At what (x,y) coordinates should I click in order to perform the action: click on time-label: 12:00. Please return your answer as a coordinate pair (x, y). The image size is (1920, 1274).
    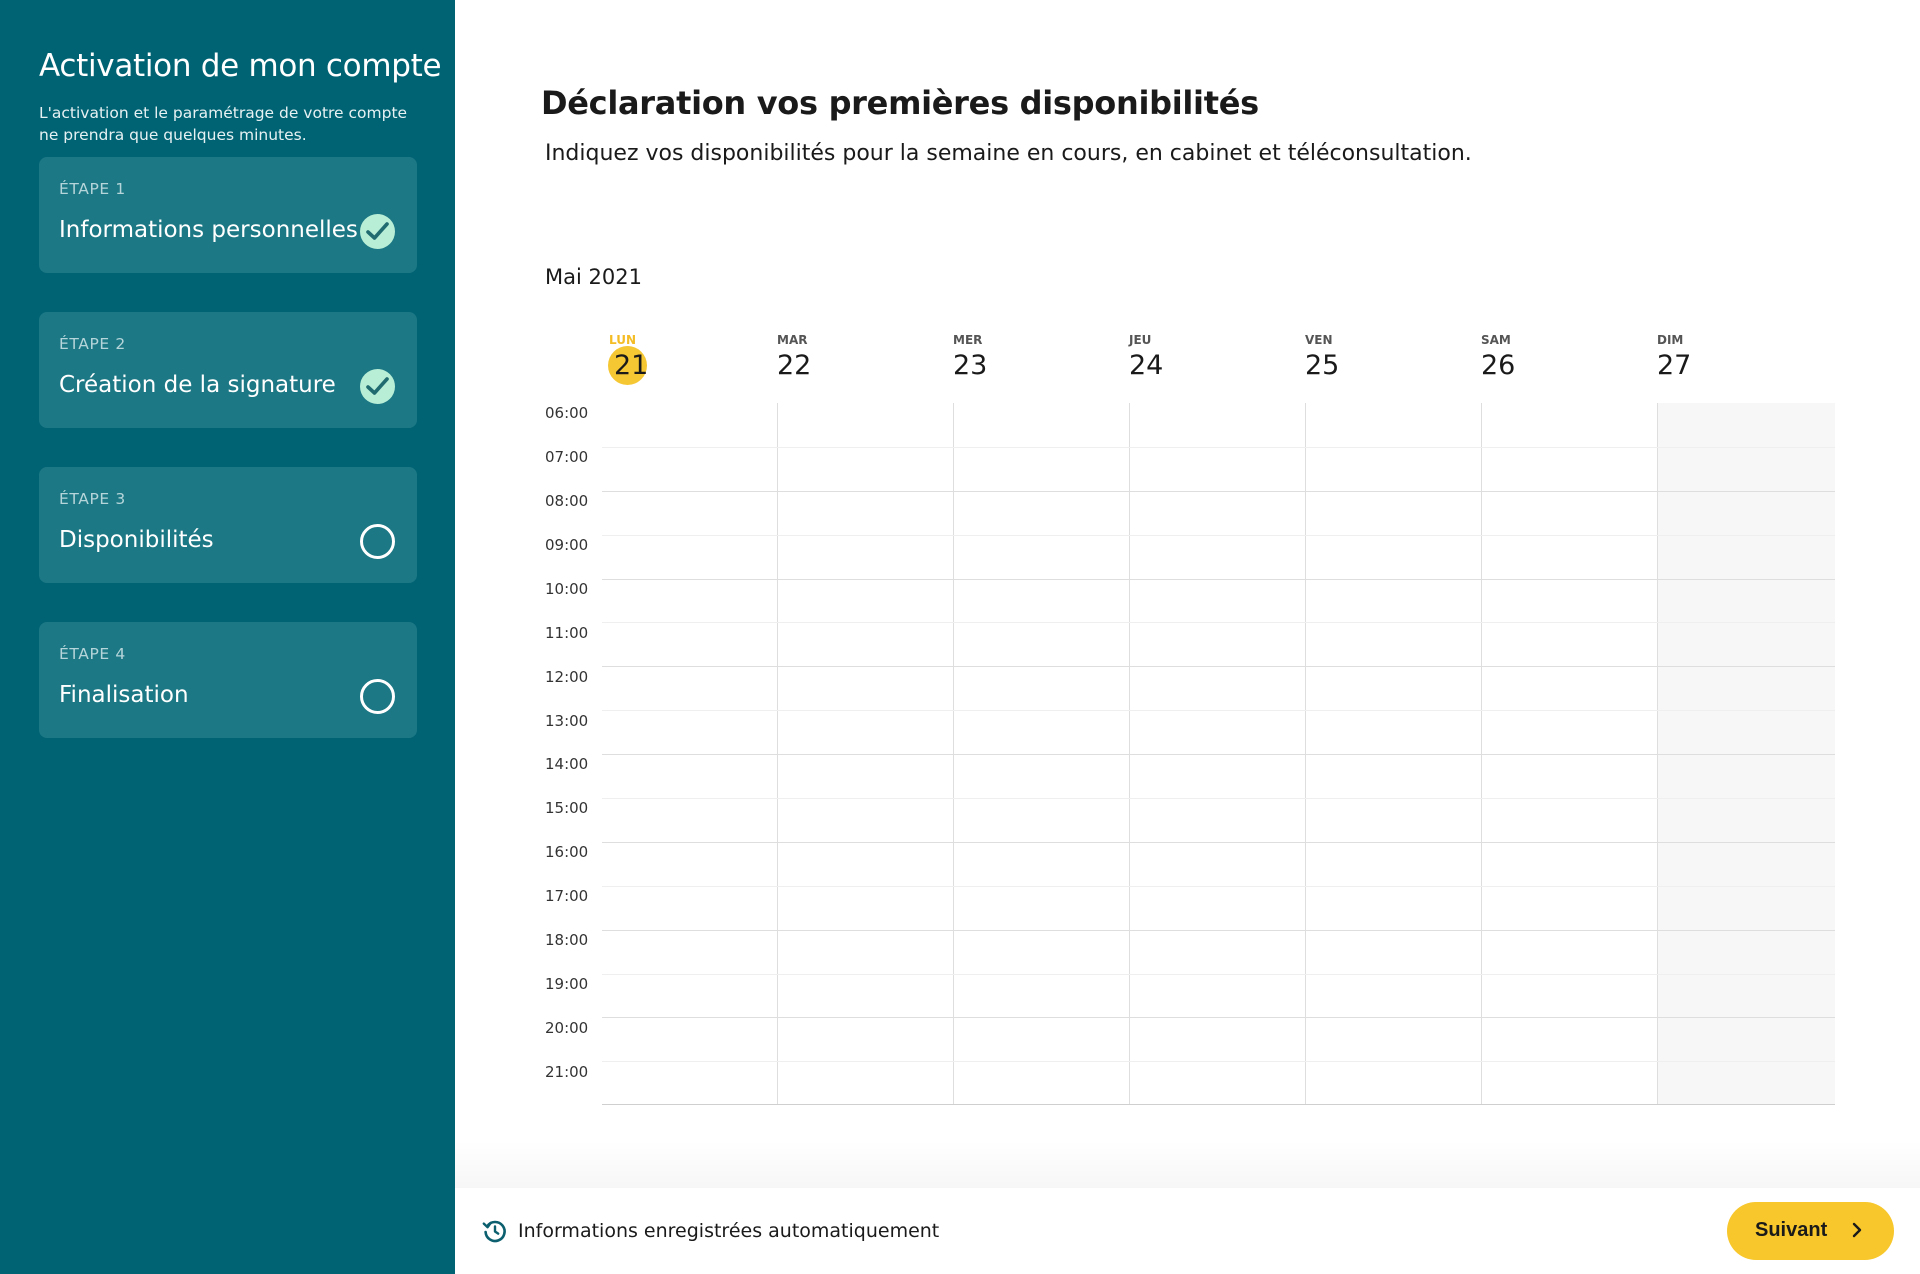
    Looking at the image, I should click on (567, 677).